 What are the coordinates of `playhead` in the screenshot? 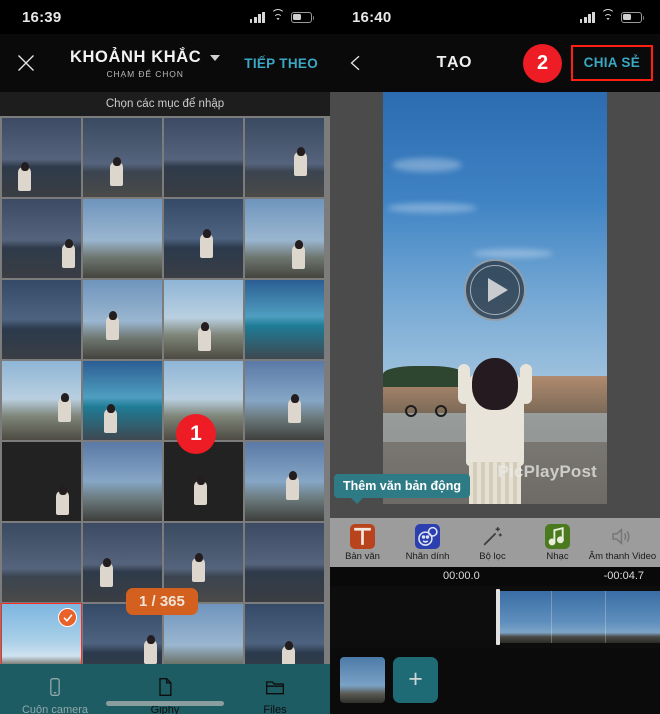 It's located at (498, 617).